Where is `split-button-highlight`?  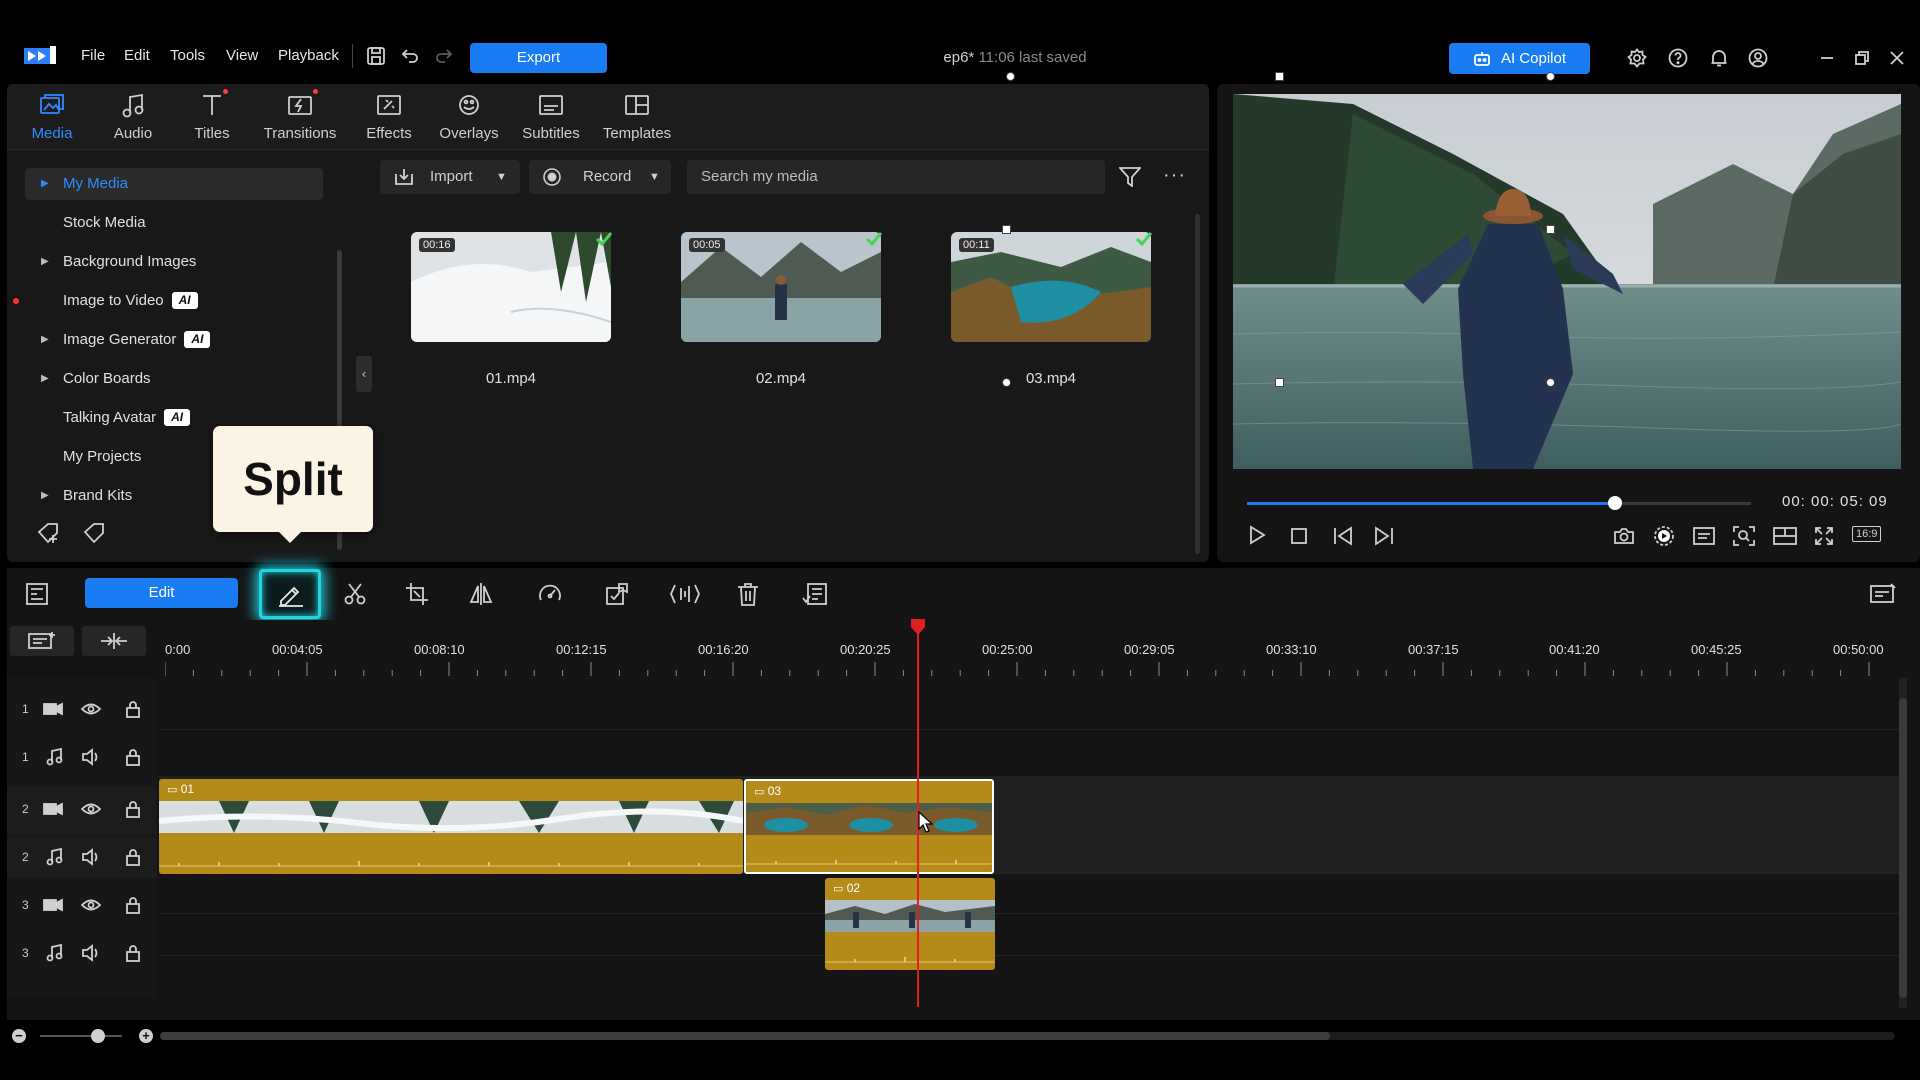
split-button-highlight is located at coordinates (290, 594).